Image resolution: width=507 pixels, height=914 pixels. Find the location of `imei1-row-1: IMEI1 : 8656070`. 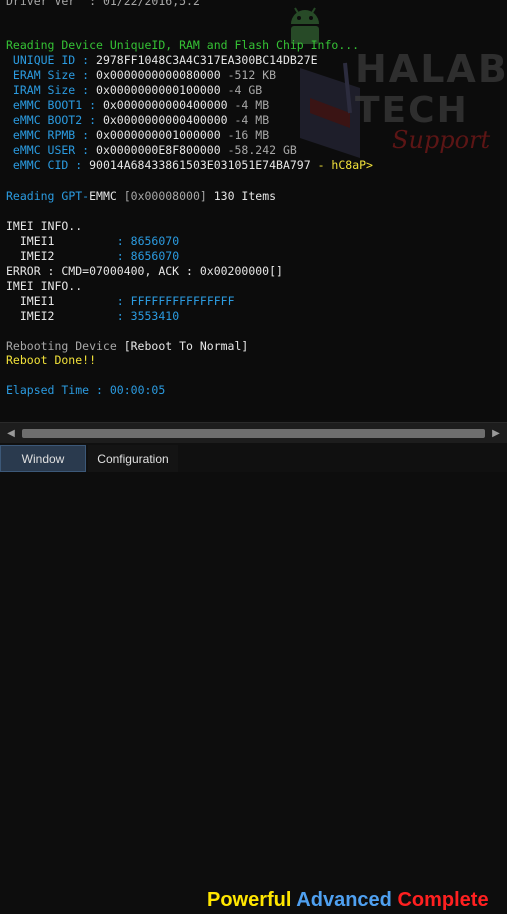

imei1-row-1: IMEI1 : 8656070 is located at coordinates (123, 241).